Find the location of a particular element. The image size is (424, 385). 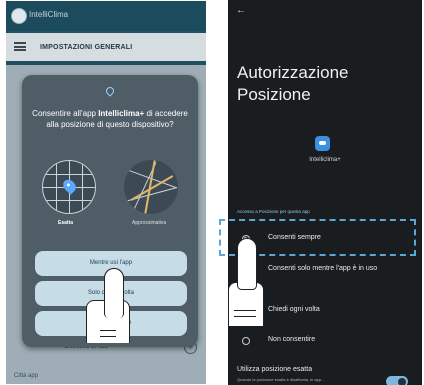

option-label: Consenti solo mentre l'app è in uso is located at coordinates (323, 268).